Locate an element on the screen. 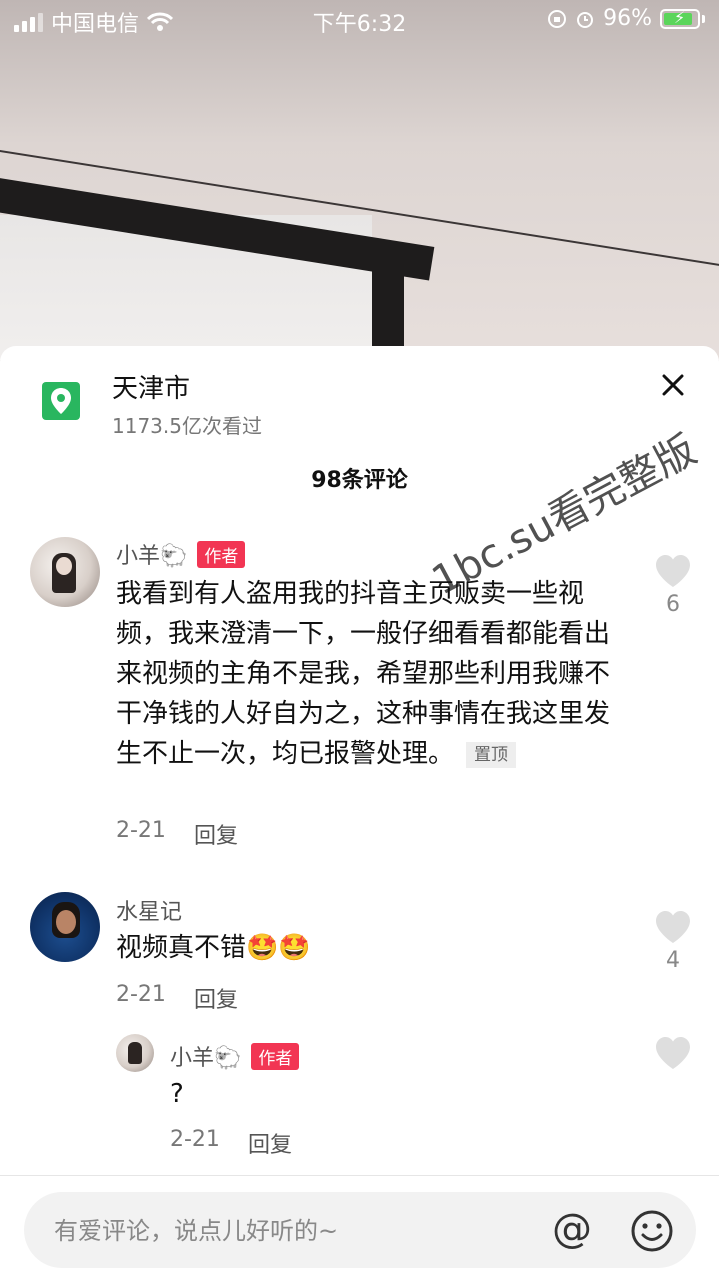 The image size is (719, 1281). location-views: 1173.5亿次看过 is located at coordinates (187, 426).